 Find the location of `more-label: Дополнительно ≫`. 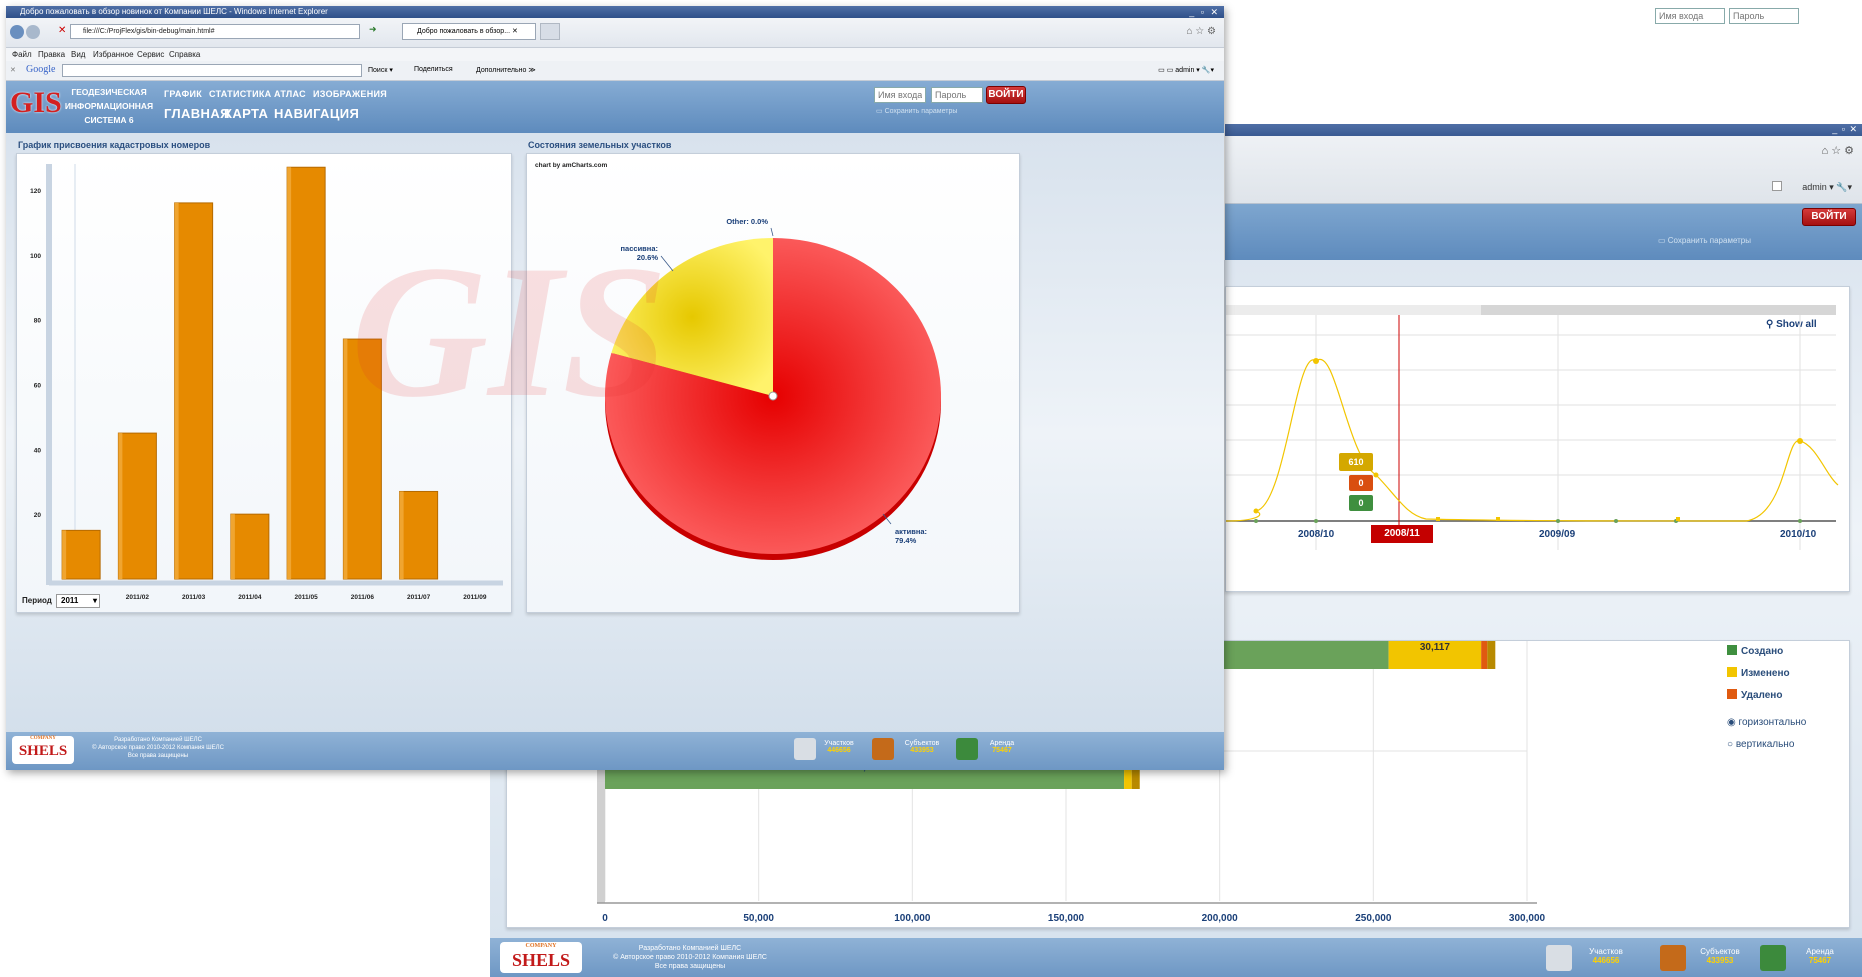

more-label: Дополнительно ≫ is located at coordinates (506, 70).